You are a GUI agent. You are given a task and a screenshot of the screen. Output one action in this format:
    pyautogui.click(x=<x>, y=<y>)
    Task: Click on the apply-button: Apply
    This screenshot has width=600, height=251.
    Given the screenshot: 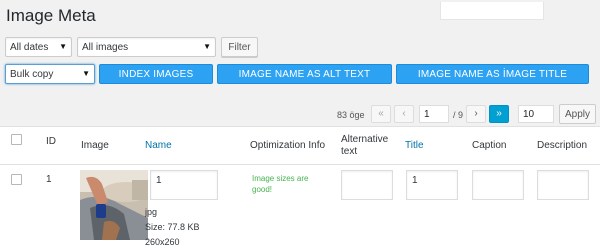 What is the action you would take?
    pyautogui.click(x=577, y=114)
    